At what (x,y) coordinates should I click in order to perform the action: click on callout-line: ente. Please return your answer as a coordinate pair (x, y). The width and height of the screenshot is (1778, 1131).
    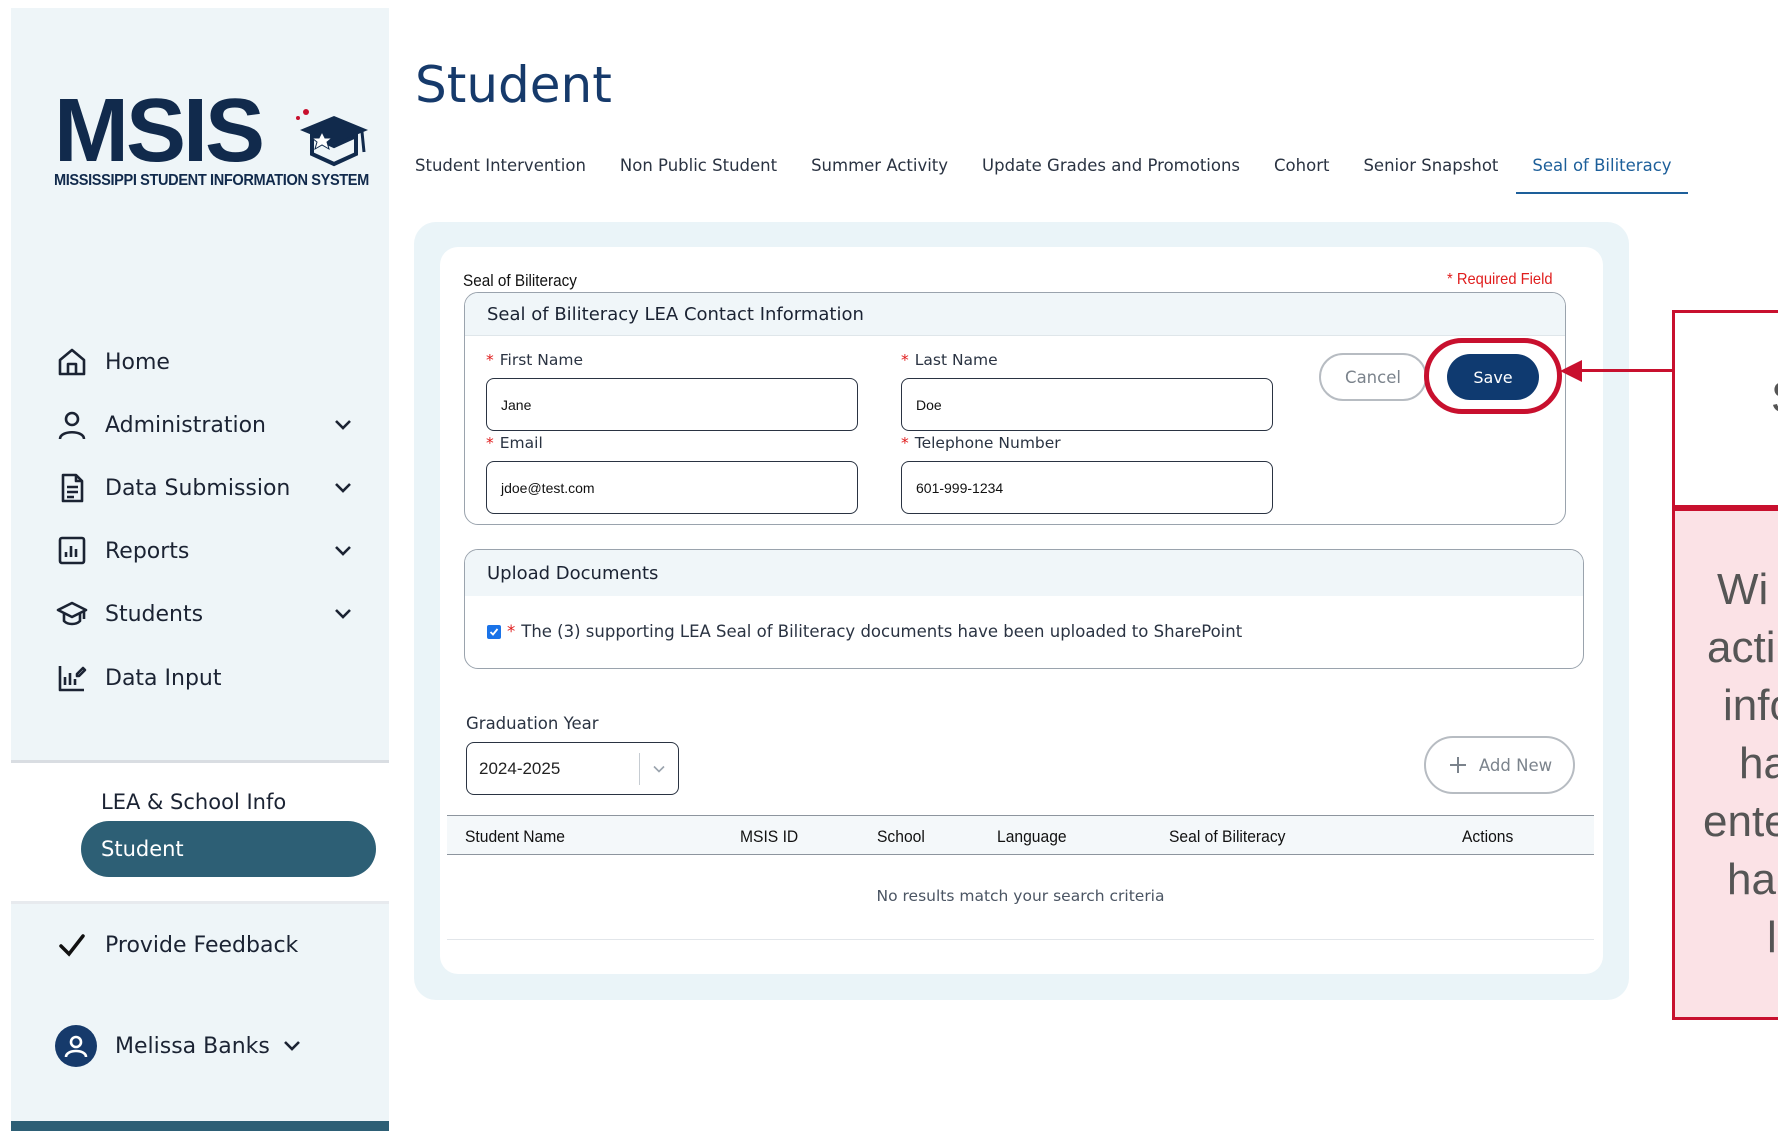
    Looking at the image, I should click on (1740, 821).